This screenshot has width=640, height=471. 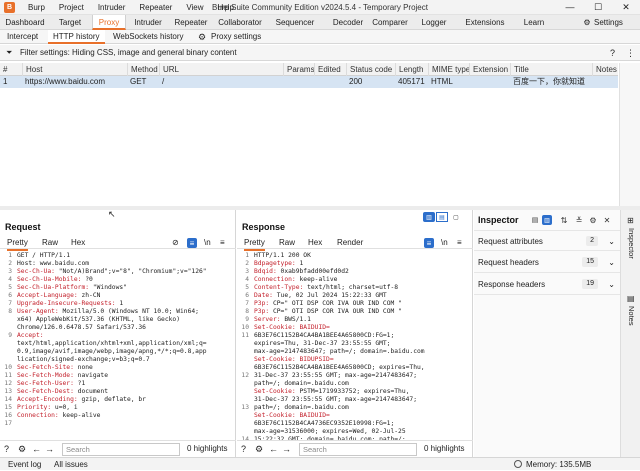 I want to click on tab-settings: Settings, so click(x=614, y=22).